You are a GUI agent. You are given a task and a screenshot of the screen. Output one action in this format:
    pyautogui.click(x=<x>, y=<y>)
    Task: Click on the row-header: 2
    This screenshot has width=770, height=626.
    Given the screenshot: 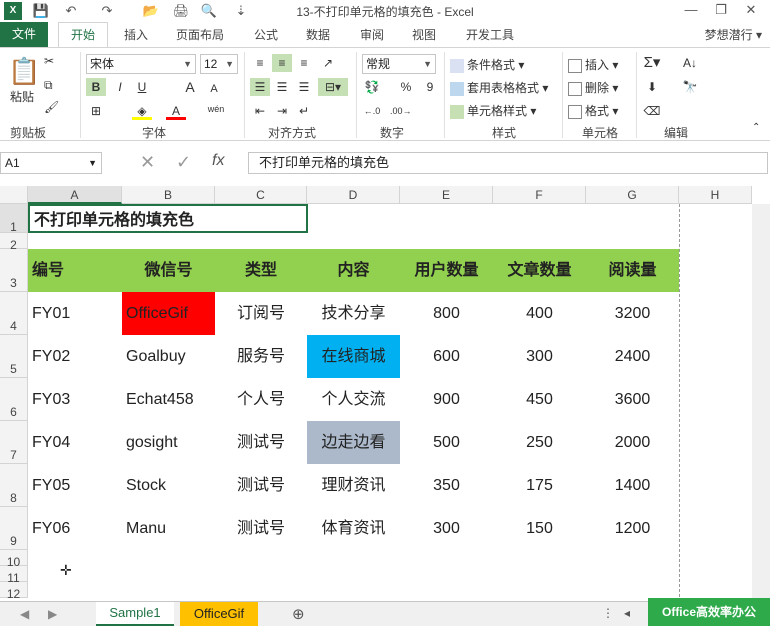 What is the action you would take?
    pyautogui.click(x=14, y=242)
    